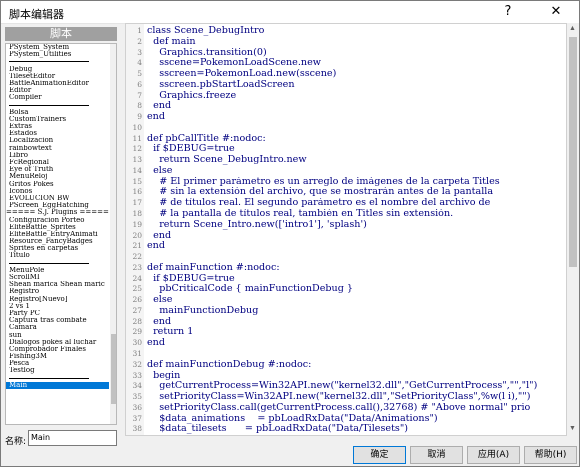 This screenshot has width=580, height=467. I want to click on code-text: if $DEBUG=true, so click(191, 149).